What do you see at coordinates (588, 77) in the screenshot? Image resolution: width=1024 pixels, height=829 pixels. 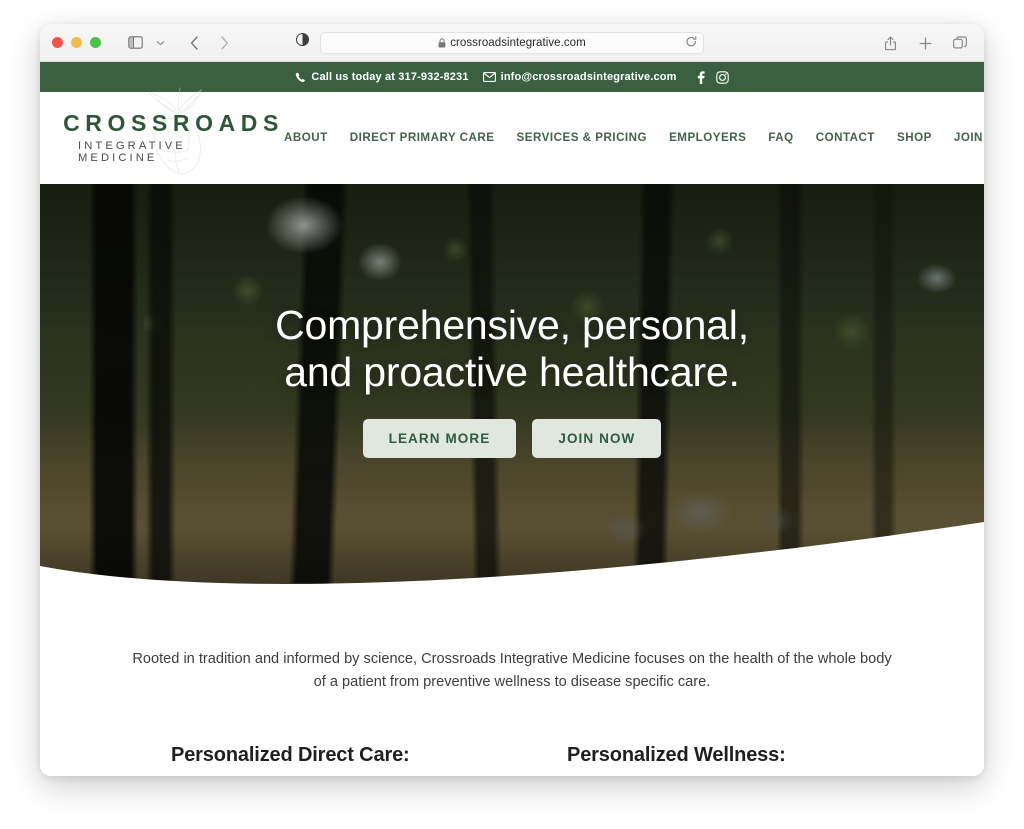 I see `topbar-email-label: info@crossroadsintegrative.com` at bounding box center [588, 77].